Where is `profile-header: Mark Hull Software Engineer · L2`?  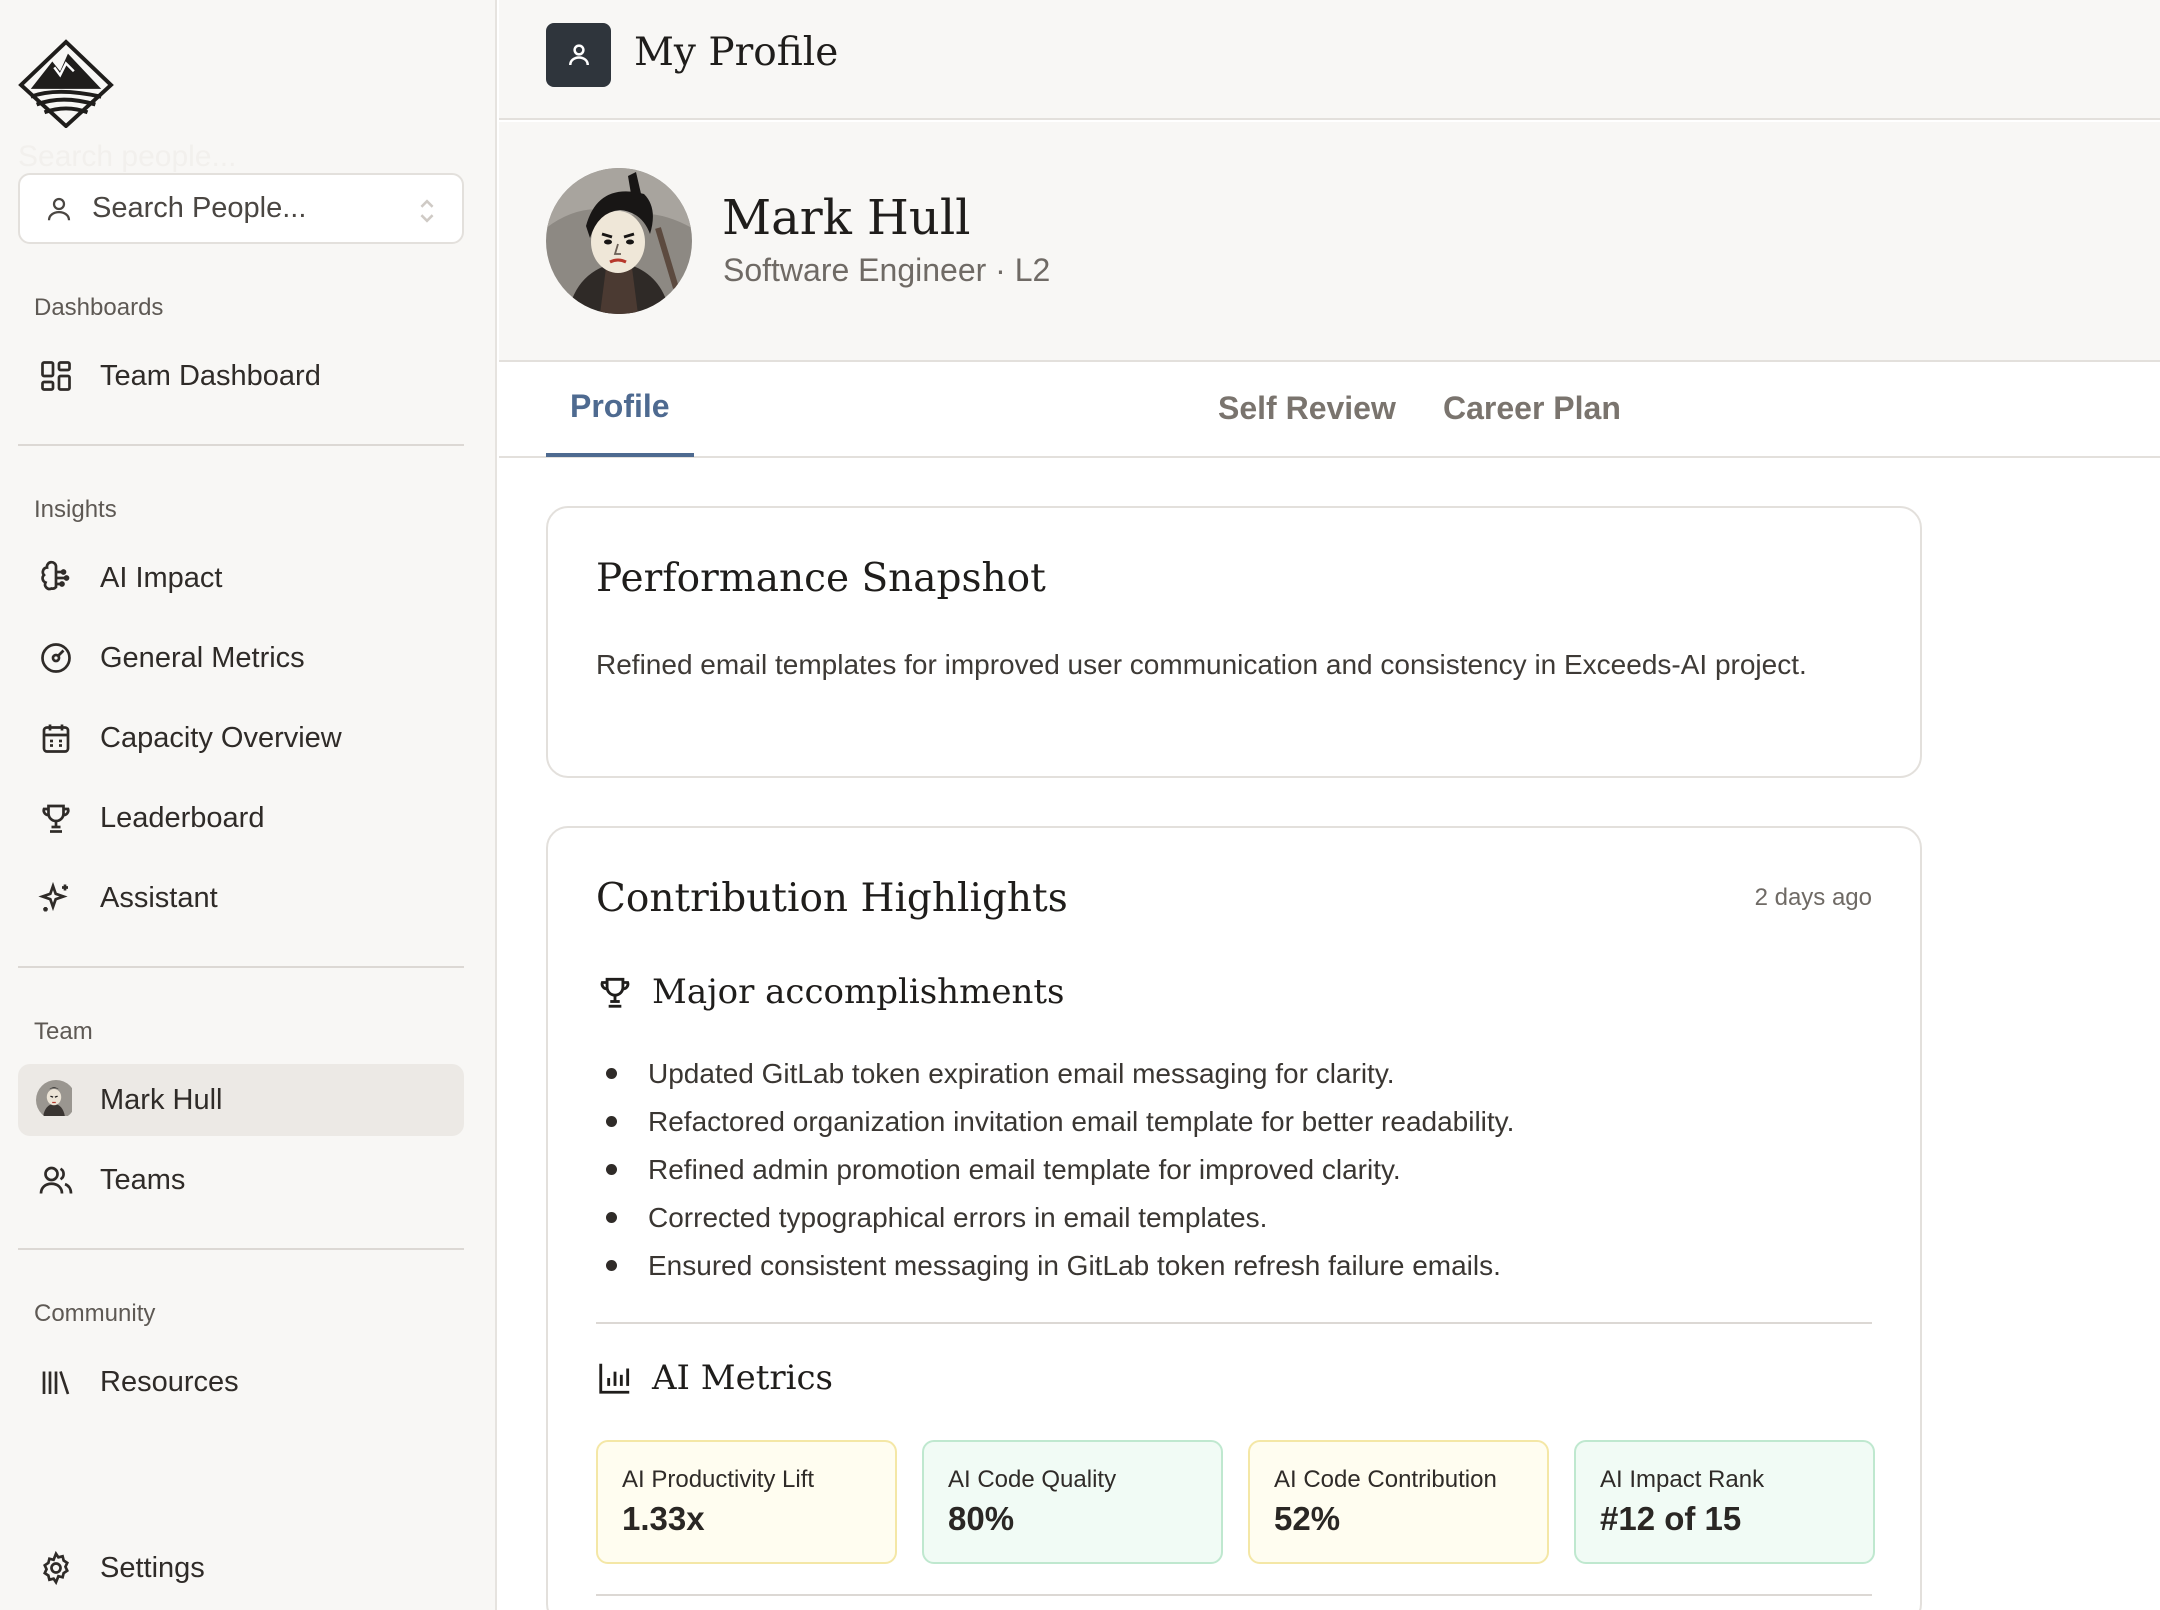
profile-header: Mark Hull Software Engineer · L2 is located at coordinates (1329, 242).